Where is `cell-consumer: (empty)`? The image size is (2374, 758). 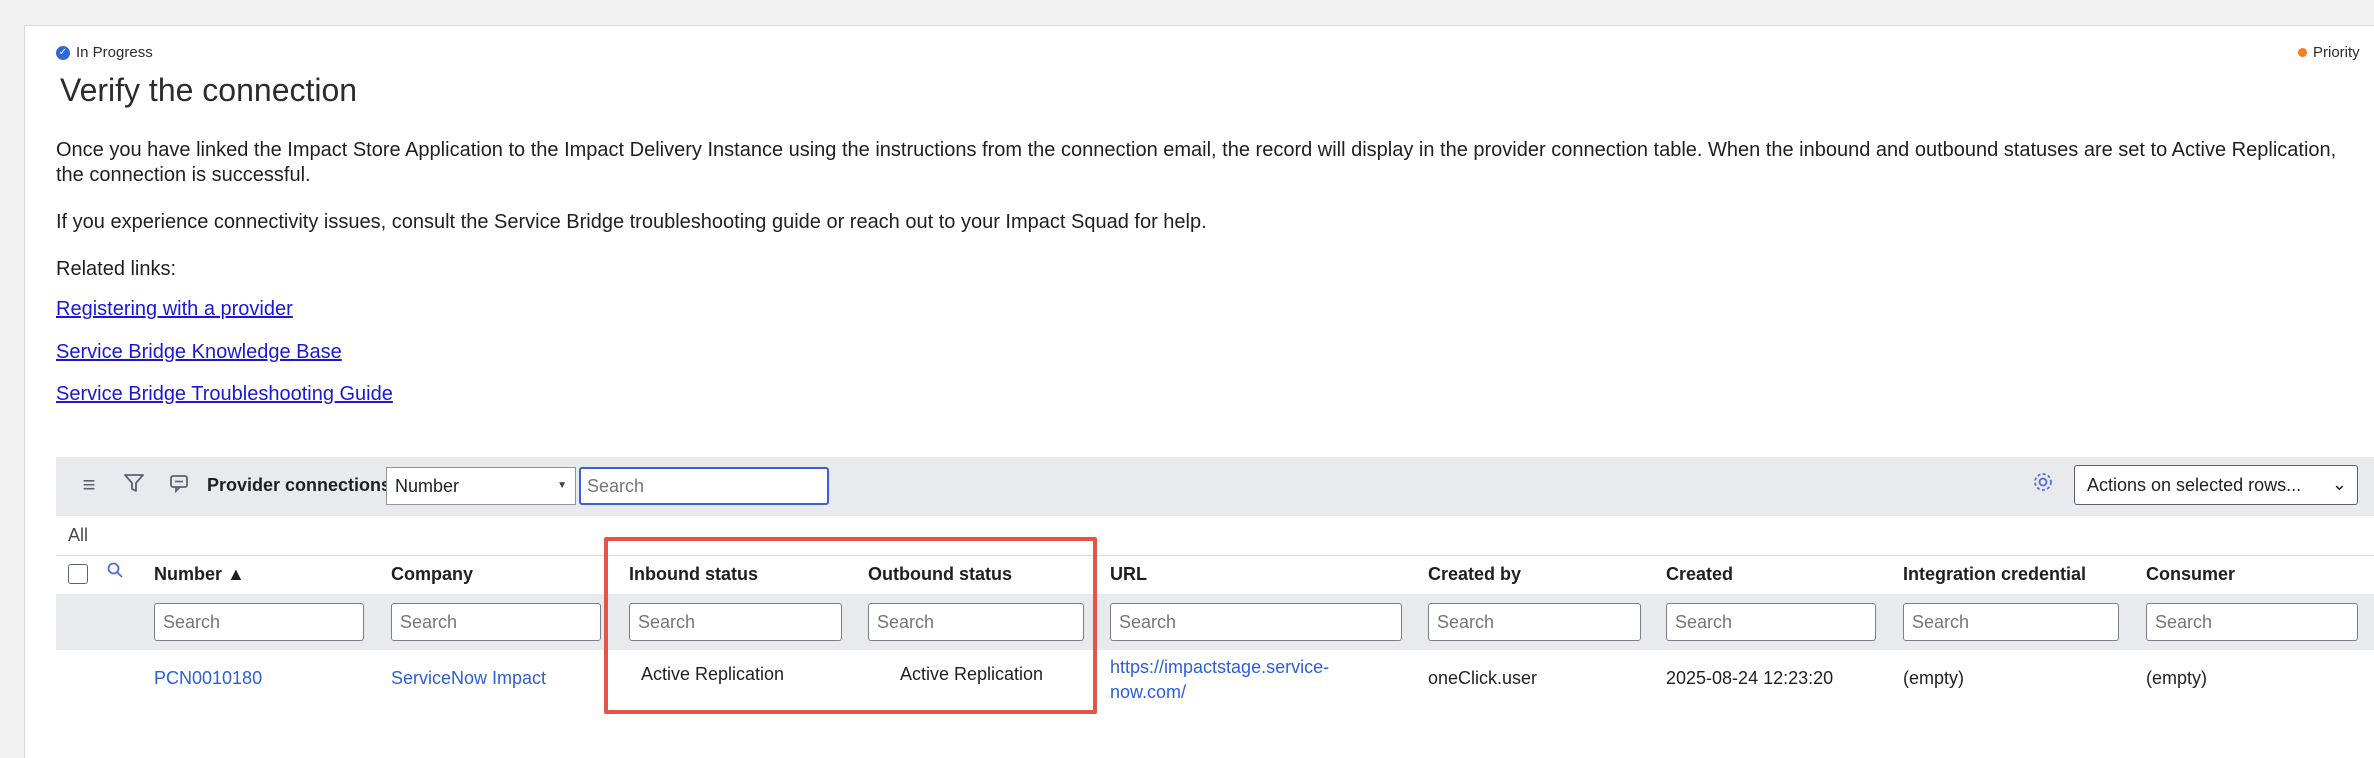 cell-consumer: (empty) is located at coordinates (2177, 678).